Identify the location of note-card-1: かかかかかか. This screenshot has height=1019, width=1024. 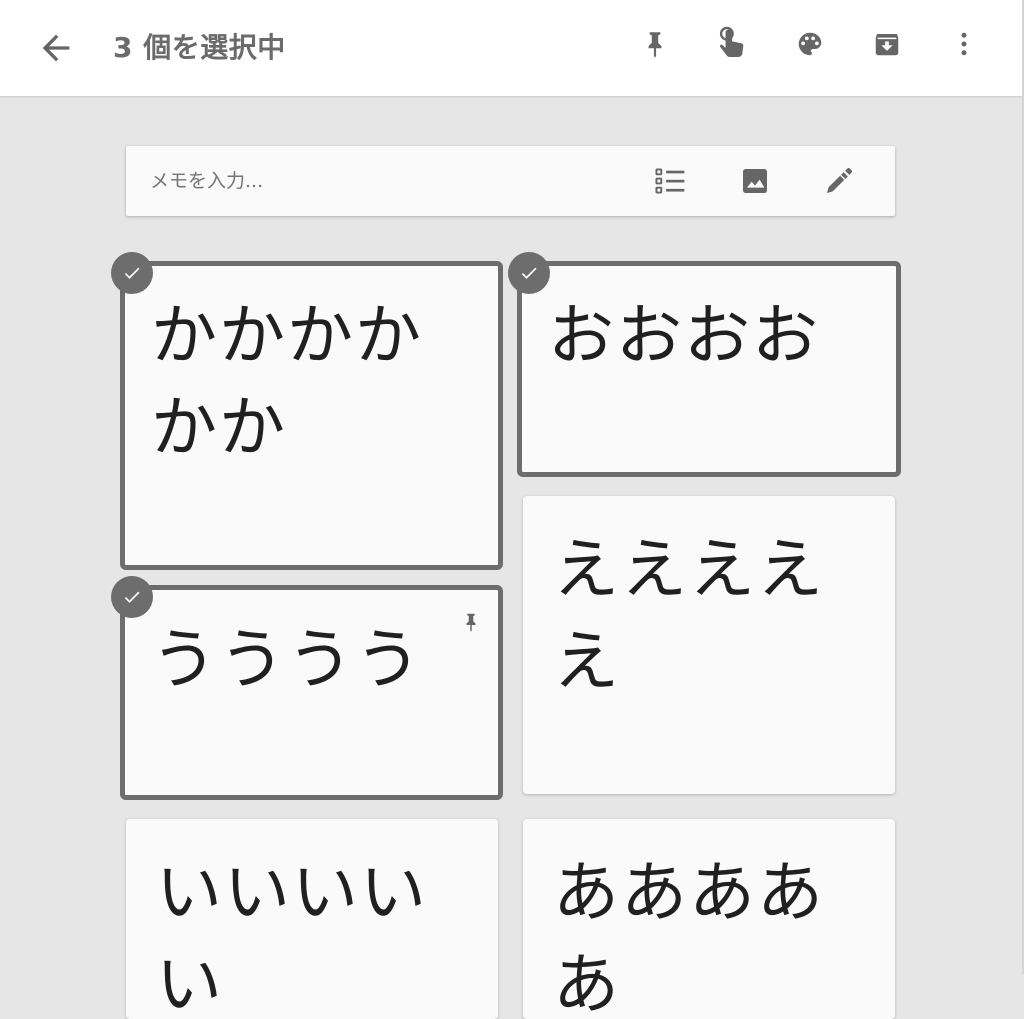
(311, 415).